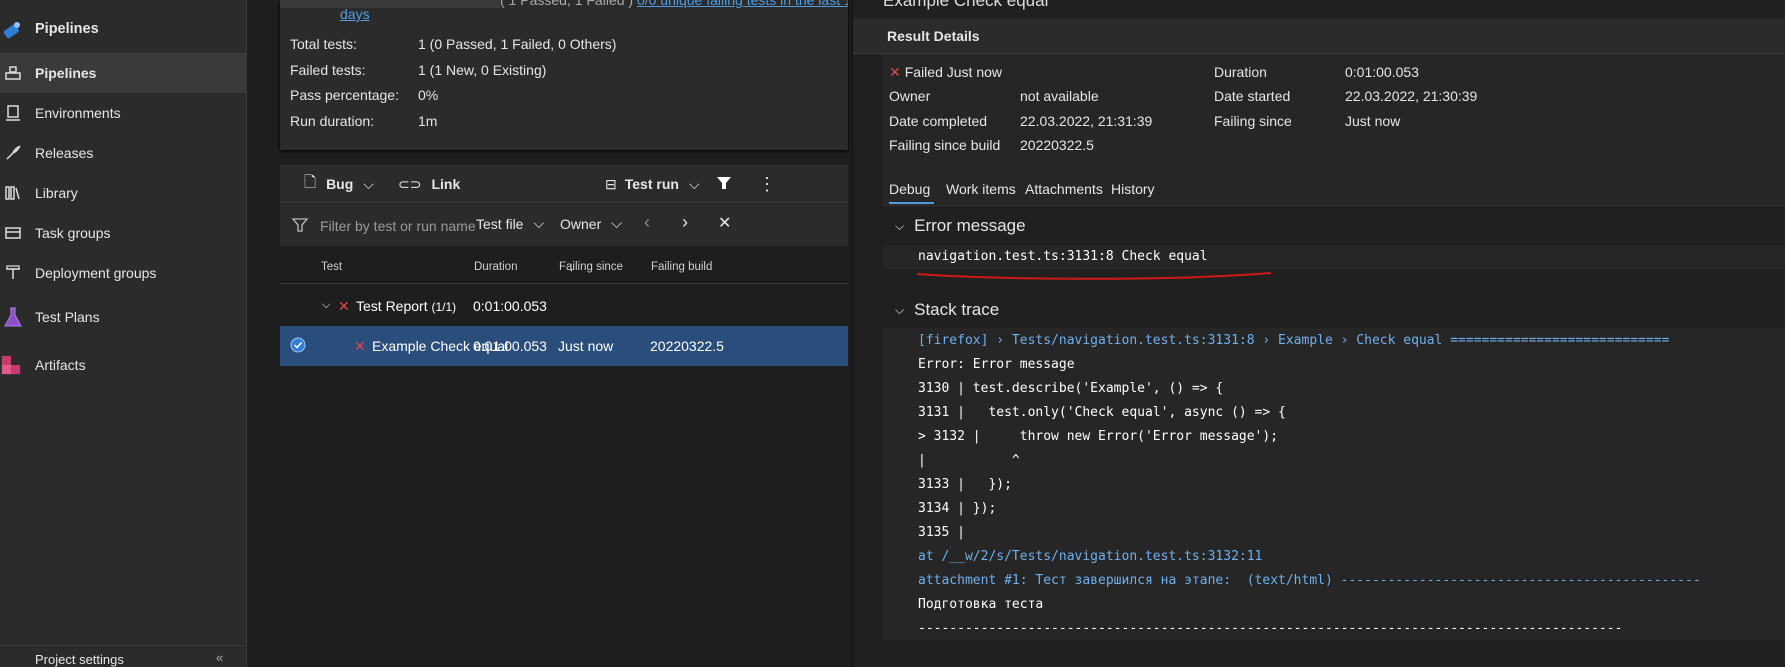  What do you see at coordinates (996, 364) in the screenshot?
I see `stack-line: Error: Error message` at bounding box center [996, 364].